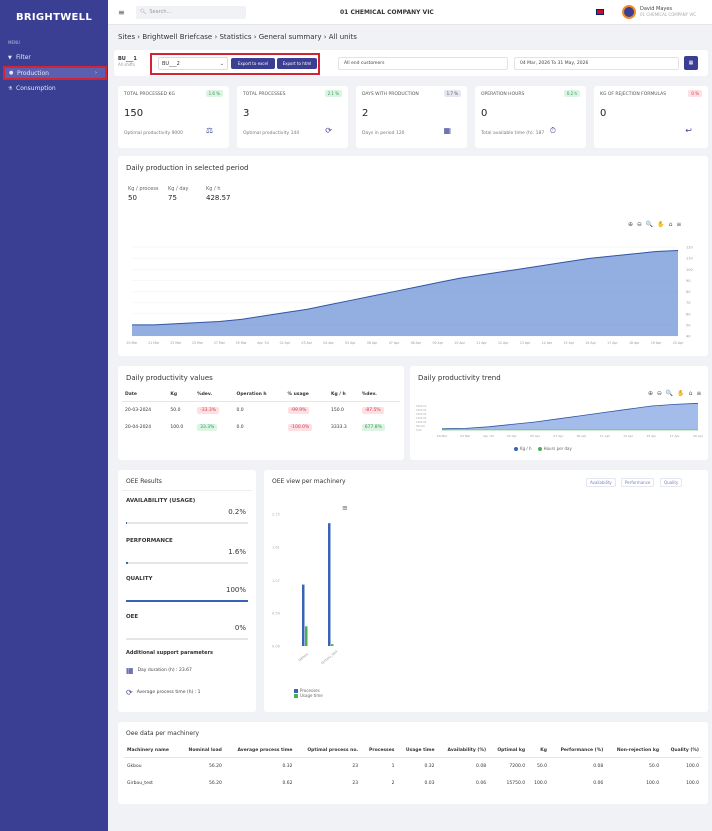 This screenshot has height=831, width=712. What do you see at coordinates (297, 63) in the screenshot?
I see `export-html-button: Export to html` at bounding box center [297, 63].